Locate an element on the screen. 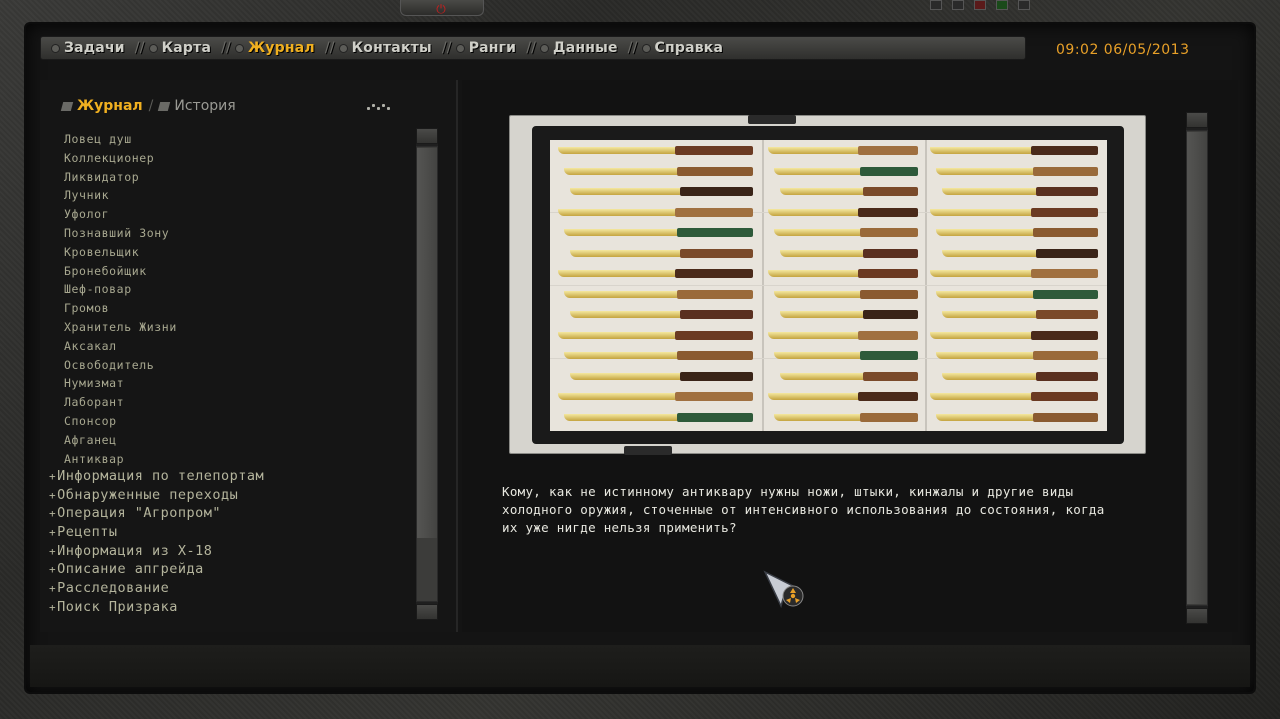 The image size is (1280, 719). tab-1: Карта // is located at coordinates (189, 48).